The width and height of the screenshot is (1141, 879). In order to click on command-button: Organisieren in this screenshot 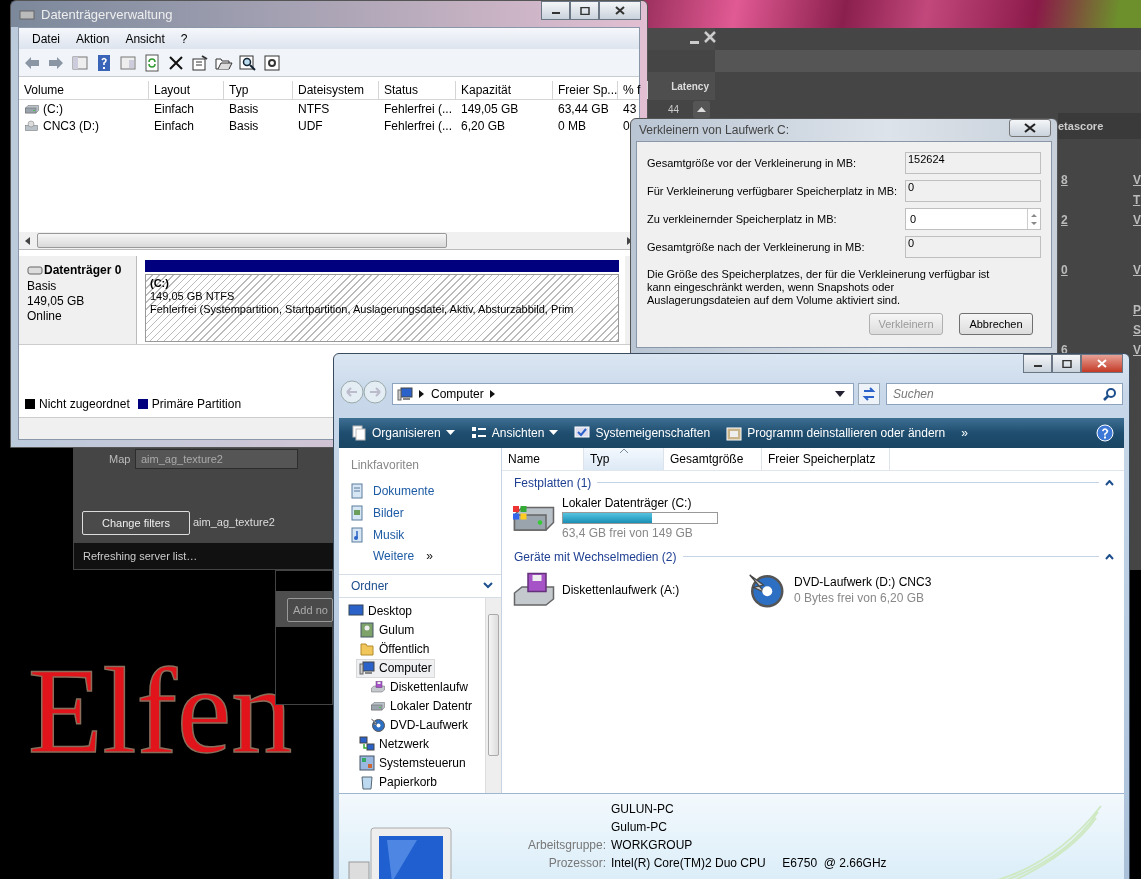, I will do `click(403, 432)`.